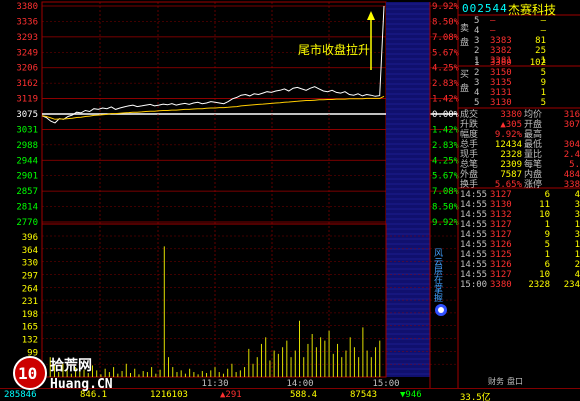  I want to click on tick-volume: 11, so click(544, 205).